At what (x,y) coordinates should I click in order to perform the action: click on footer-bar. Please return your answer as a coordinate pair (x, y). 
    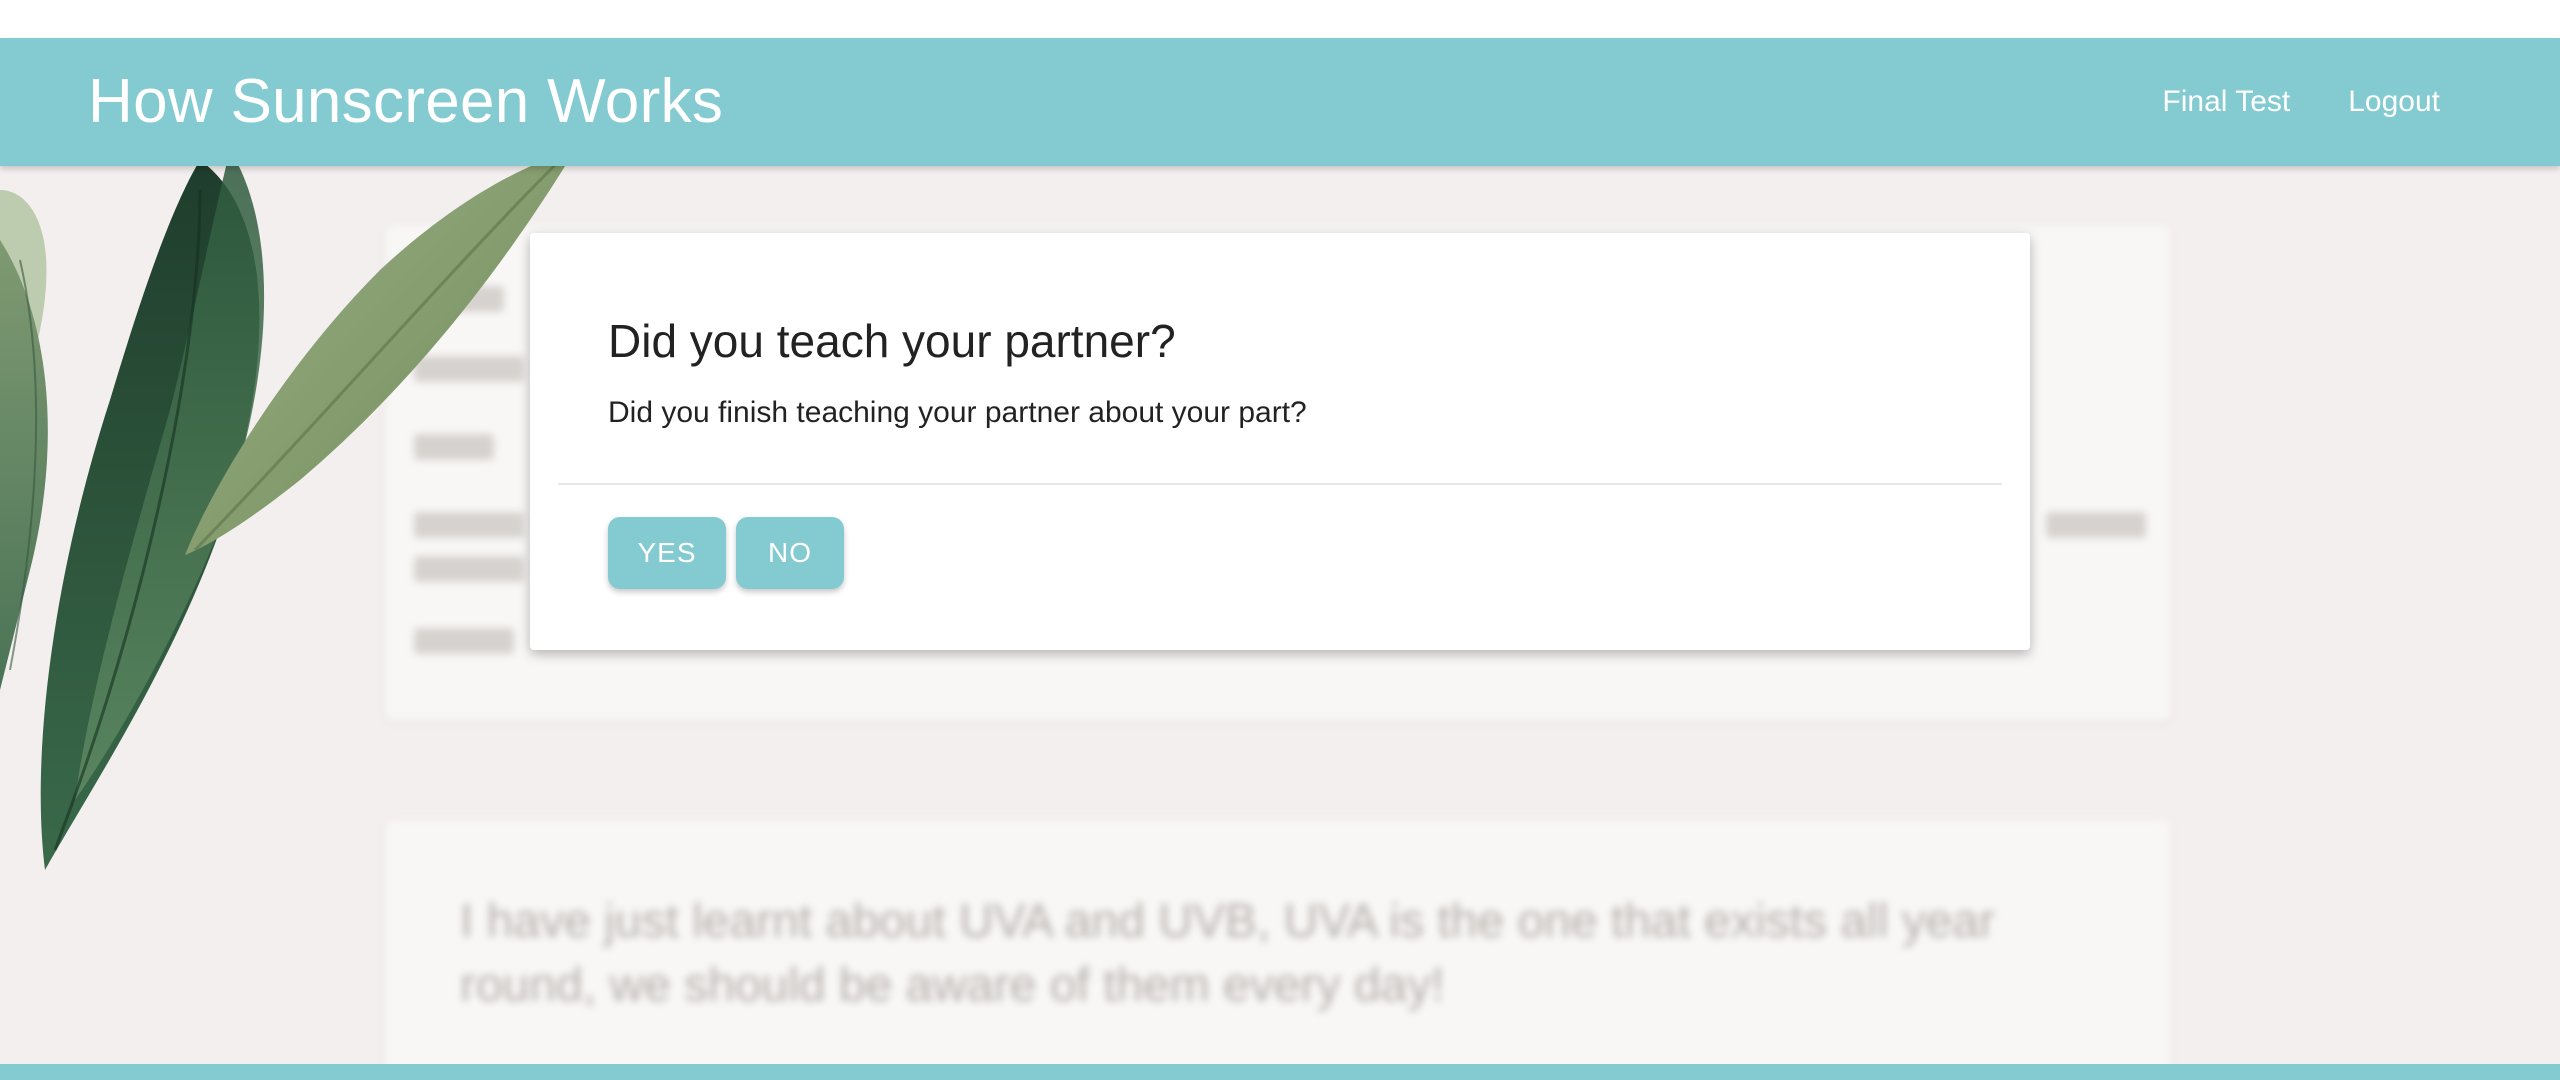
    Looking at the image, I should click on (1280, 1072).